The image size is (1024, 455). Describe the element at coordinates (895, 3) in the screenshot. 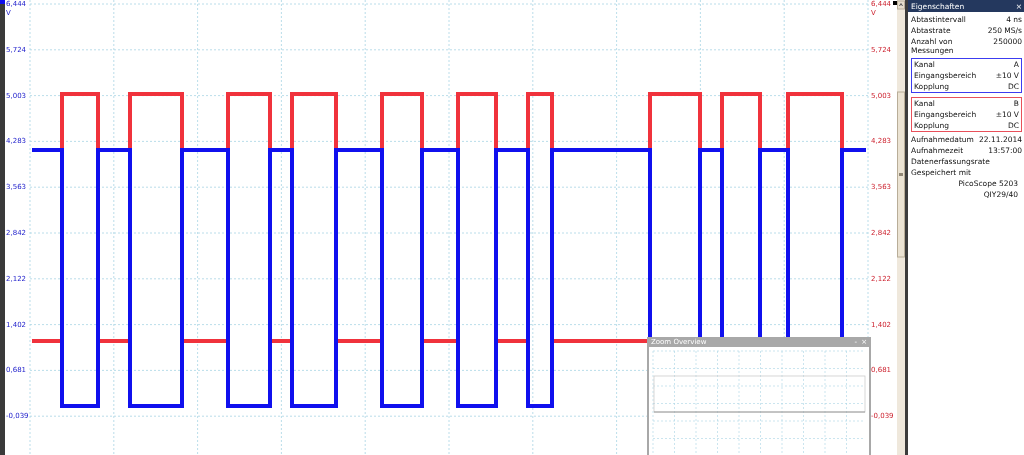

I see `channel-b-marker` at that location.